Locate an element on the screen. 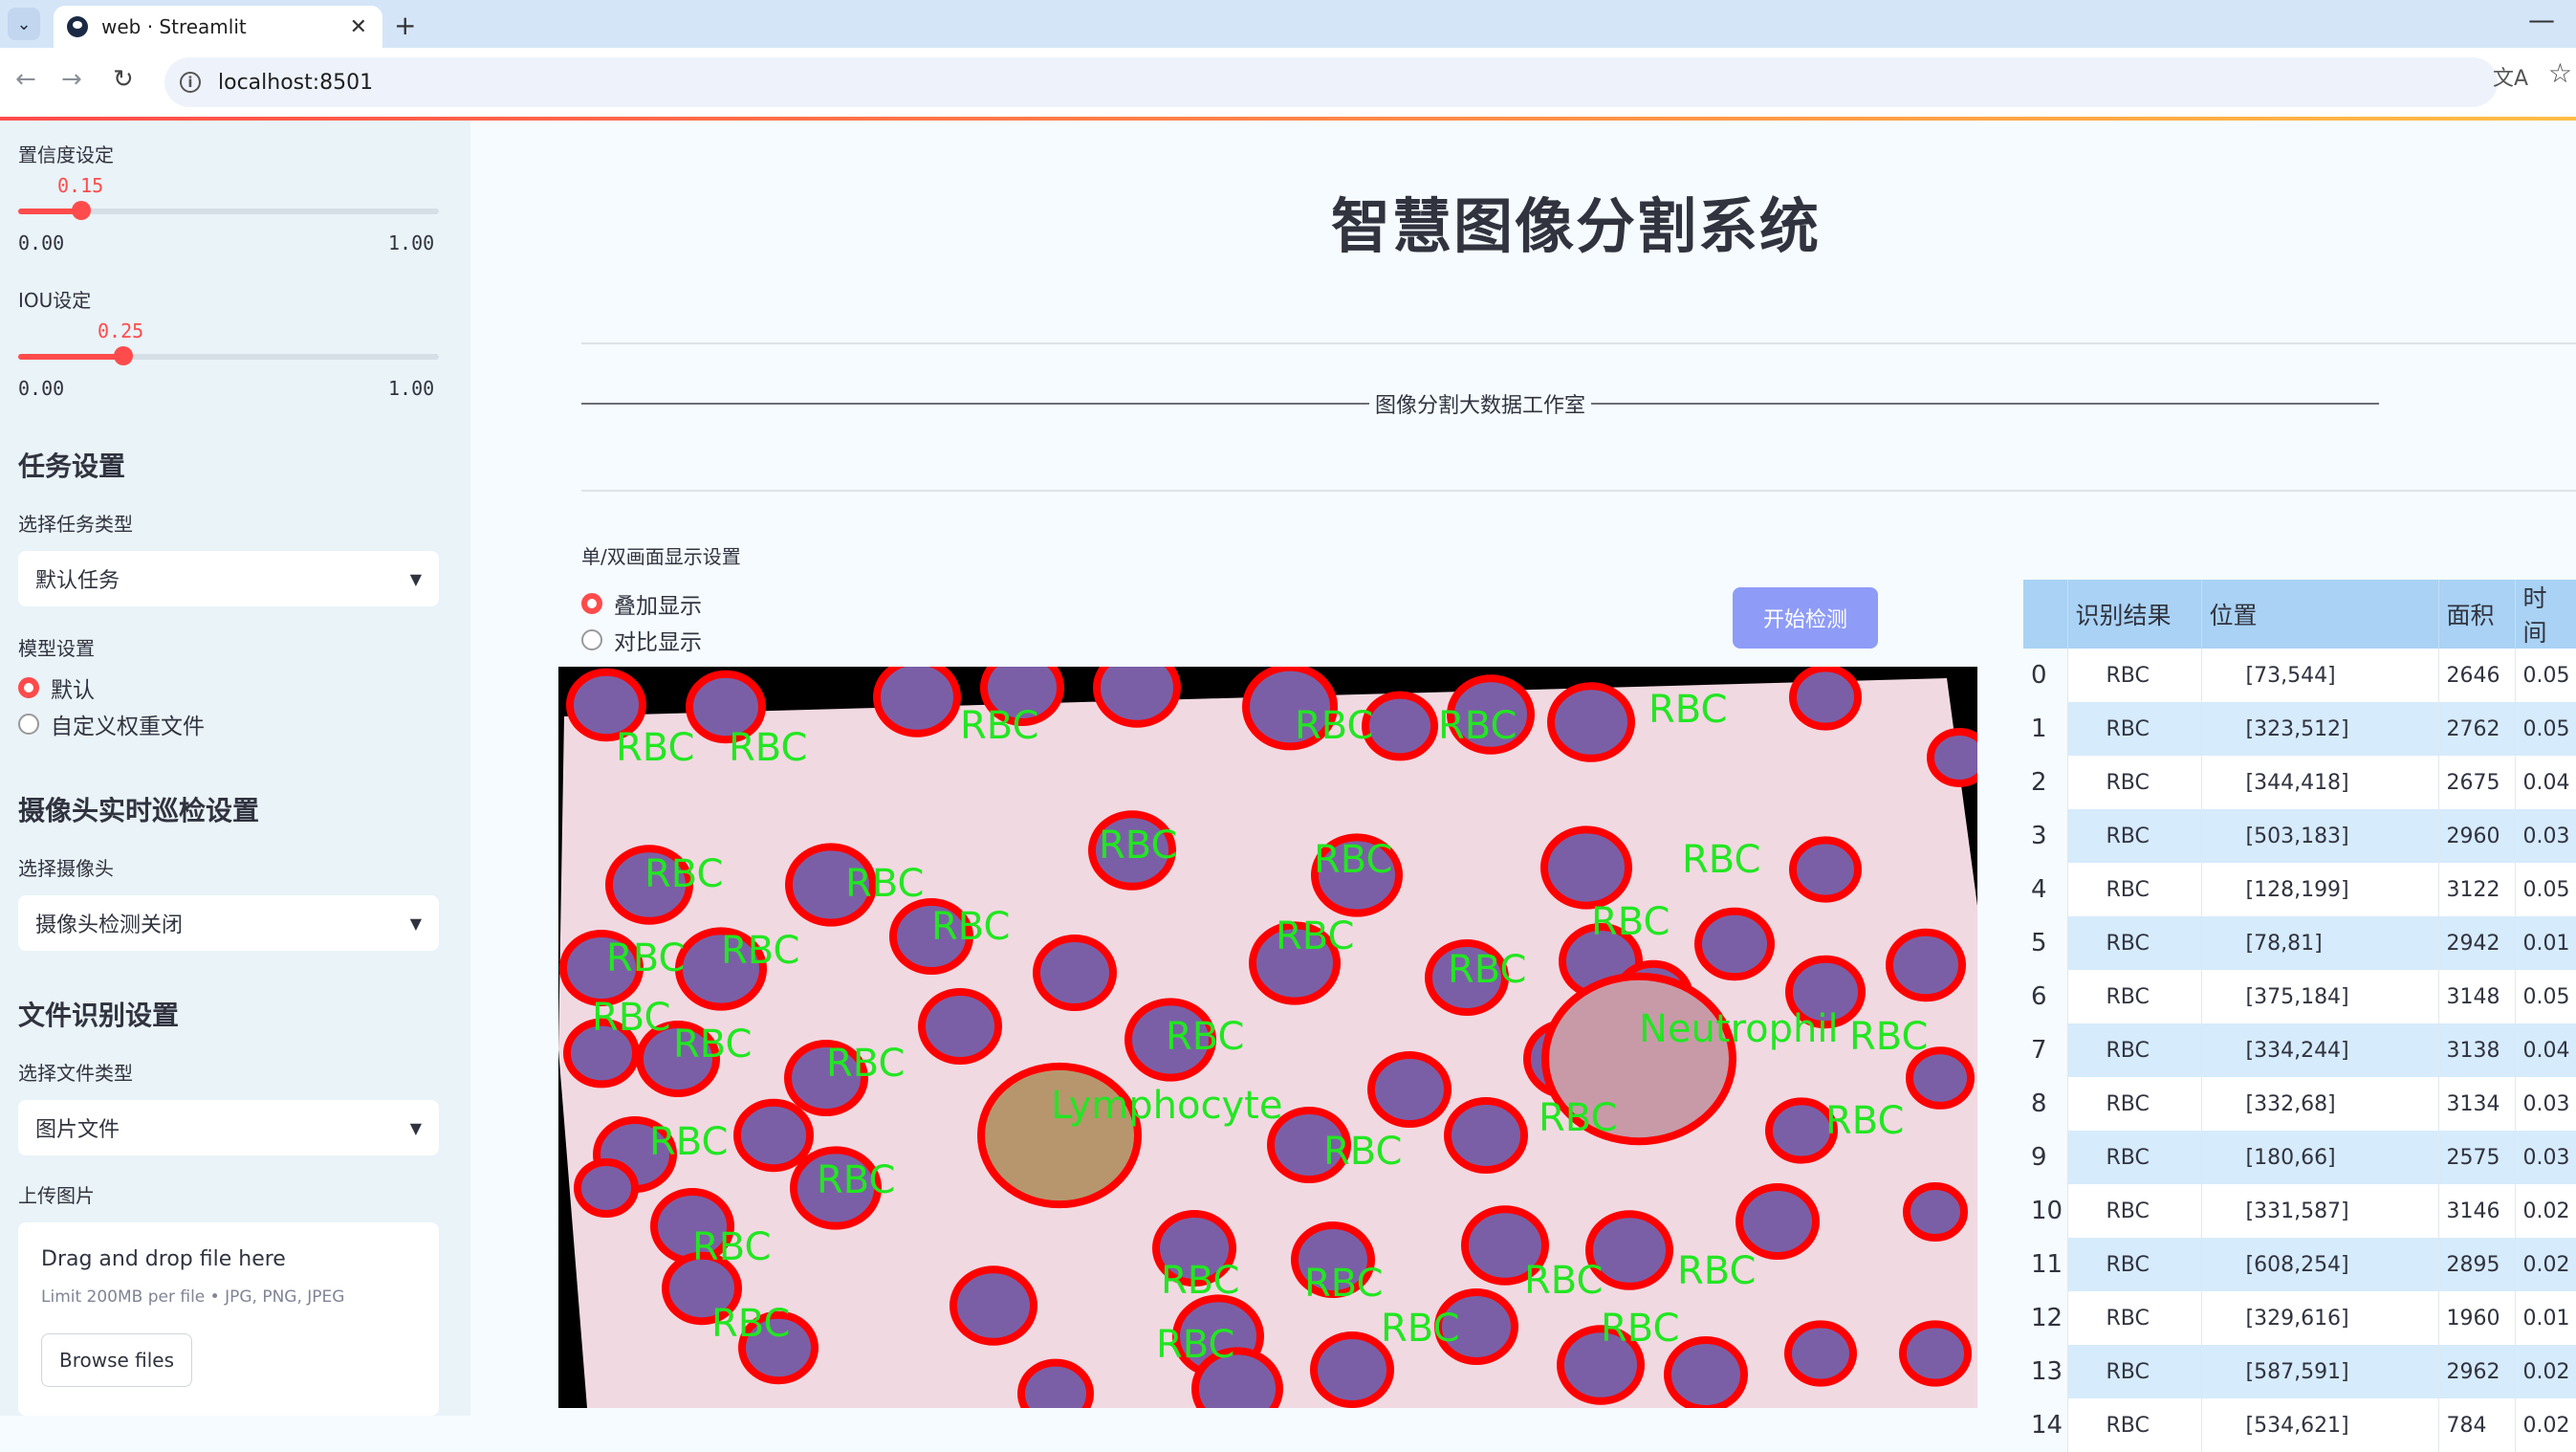 The height and width of the screenshot is (1452, 2576). table-cell: 0.04 is located at coordinates (2545, 1050).